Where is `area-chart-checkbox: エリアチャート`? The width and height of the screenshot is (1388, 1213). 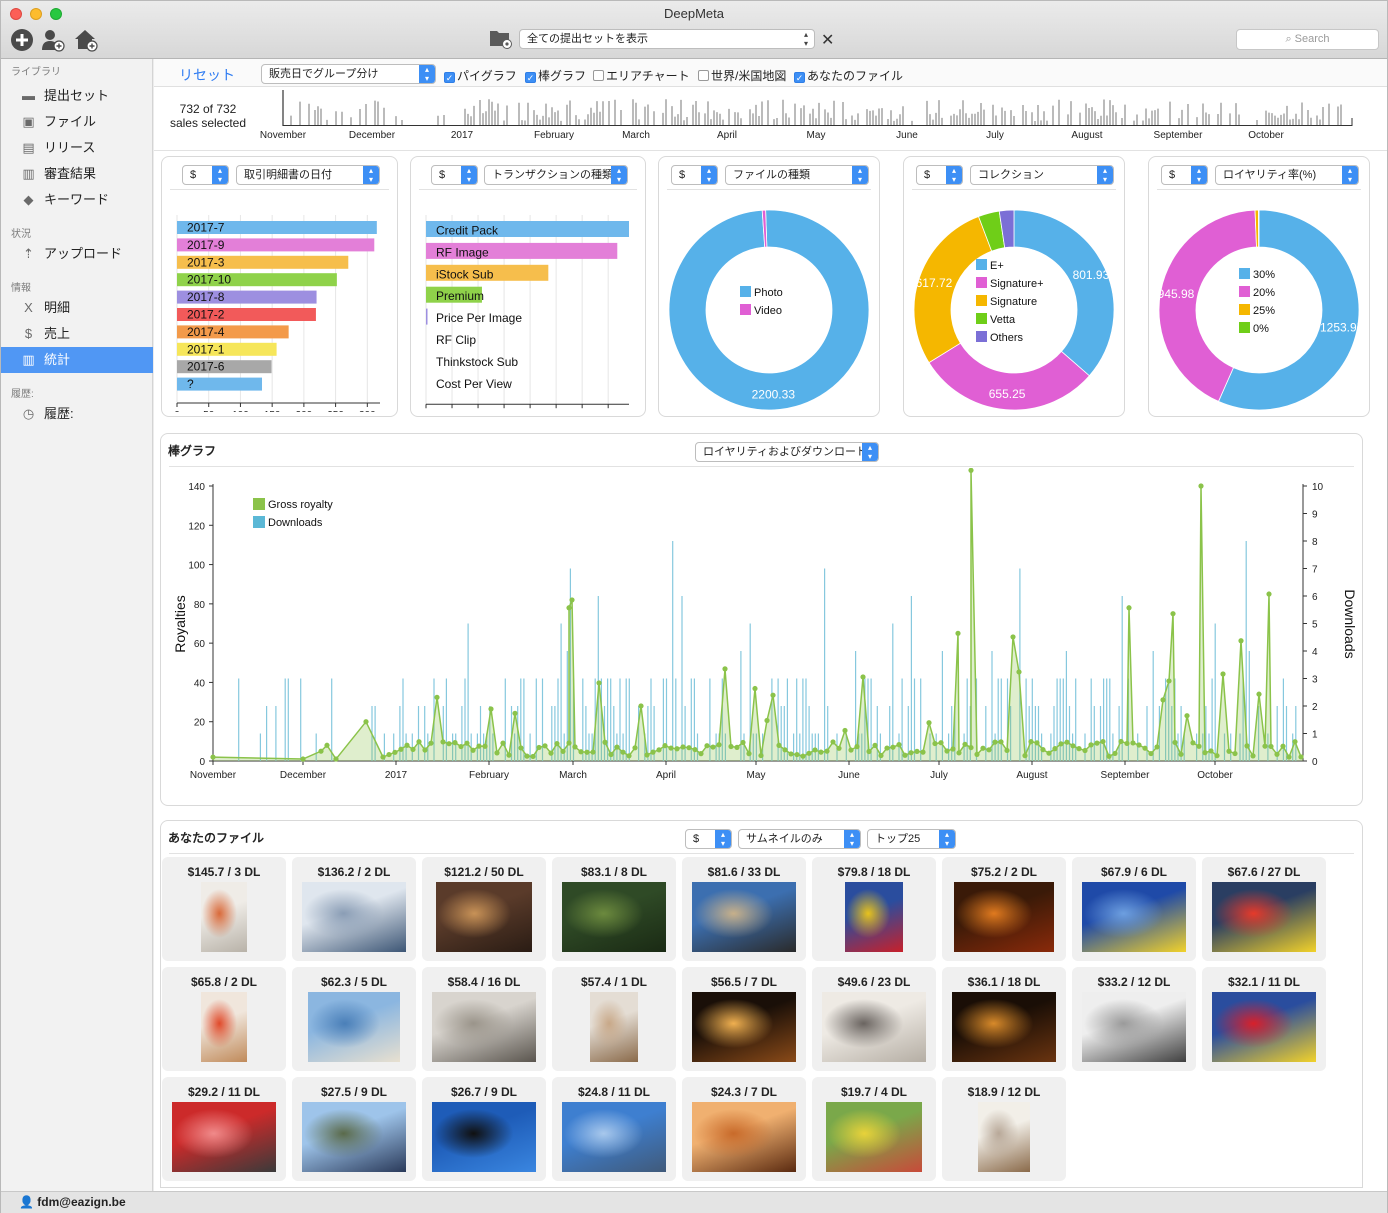
area-chart-checkbox: エリアチャート is located at coordinates (641, 75).